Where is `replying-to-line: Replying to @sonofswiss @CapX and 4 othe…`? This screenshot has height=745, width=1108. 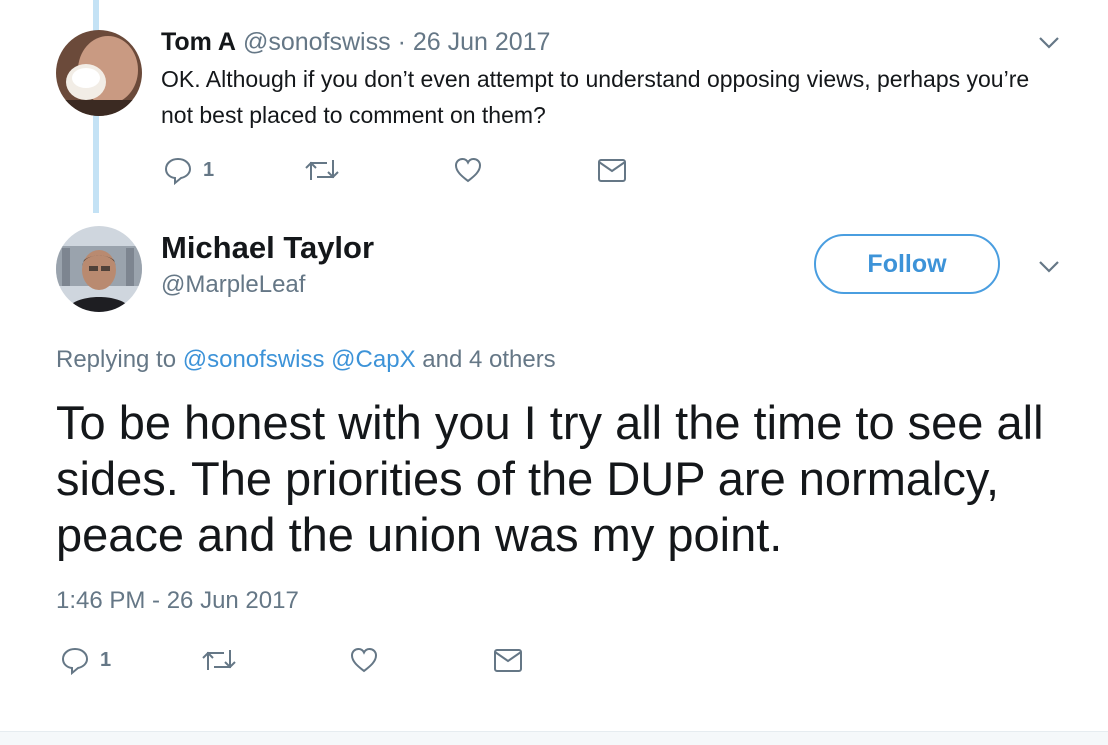 replying-to-line: Replying to @sonofswiss @CapX and 4 othe… is located at coordinates (306, 360).